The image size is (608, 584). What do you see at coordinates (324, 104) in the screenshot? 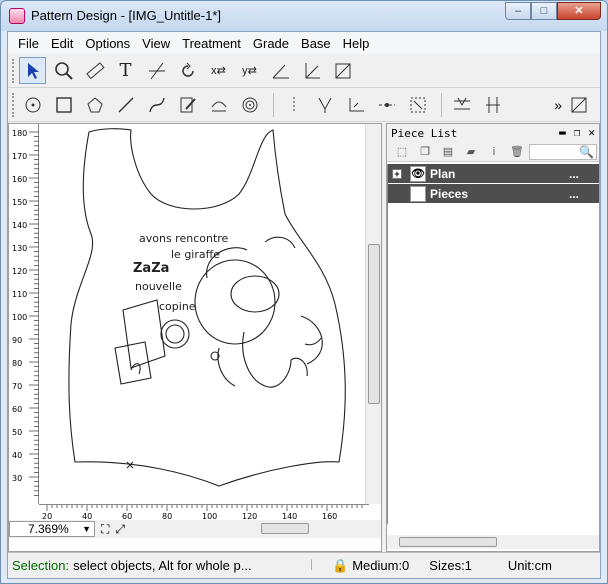
I see `notch-icon` at bounding box center [324, 104].